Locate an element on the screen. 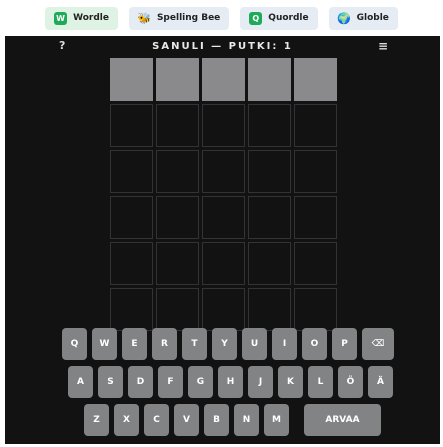 This screenshot has width=443, height=447. page-title: SANULI — PUTKI: 1 is located at coordinates (222, 46).